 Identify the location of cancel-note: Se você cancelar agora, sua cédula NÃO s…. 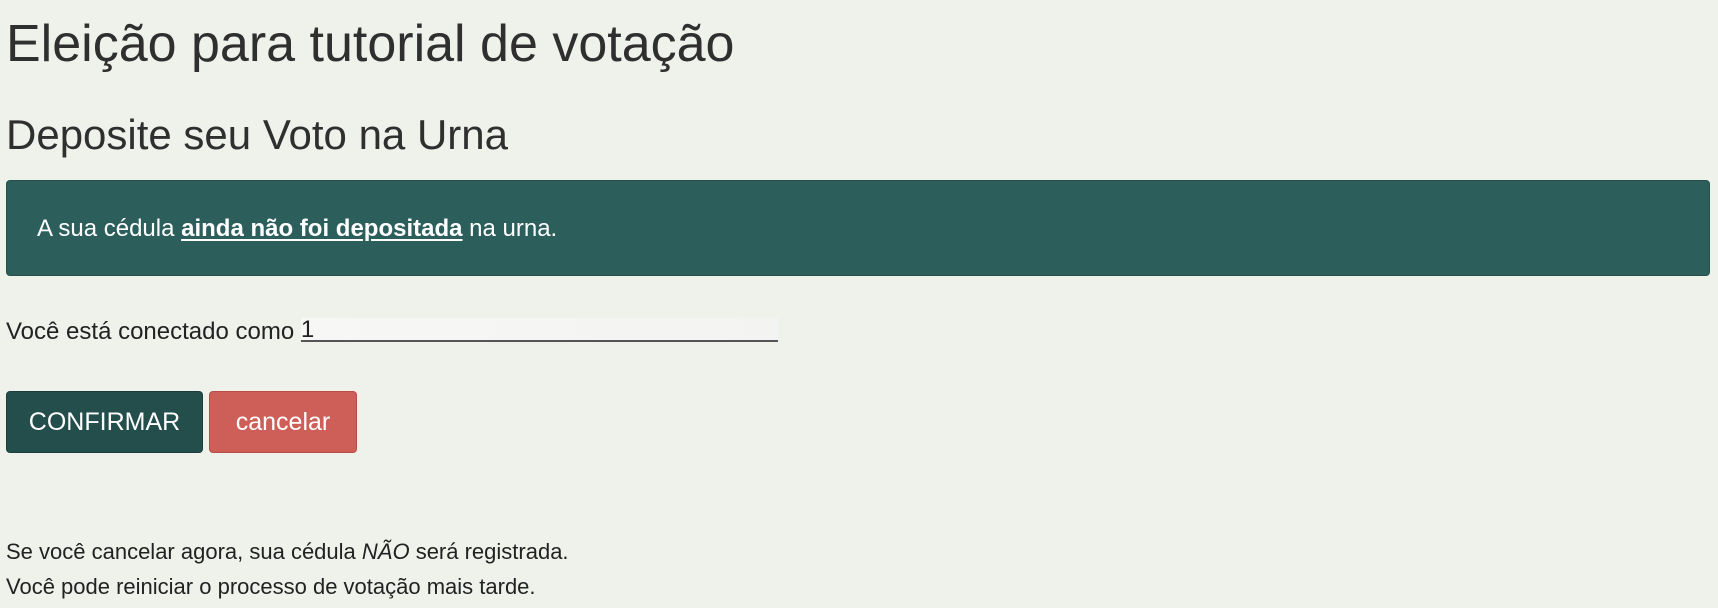
(287, 569).